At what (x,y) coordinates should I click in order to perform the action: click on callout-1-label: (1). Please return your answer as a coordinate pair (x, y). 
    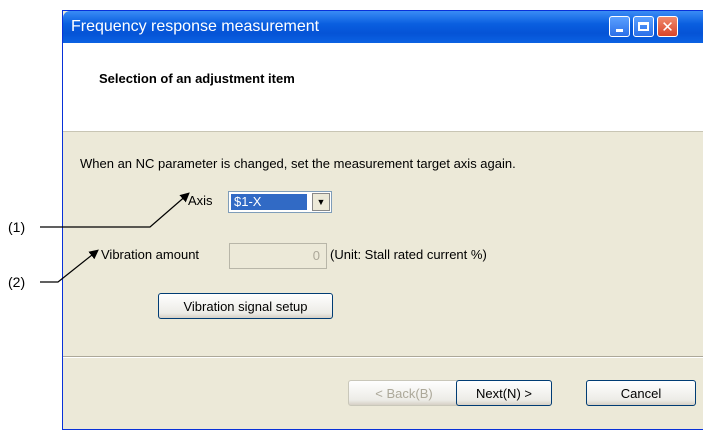
    Looking at the image, I should click on (17, 227).